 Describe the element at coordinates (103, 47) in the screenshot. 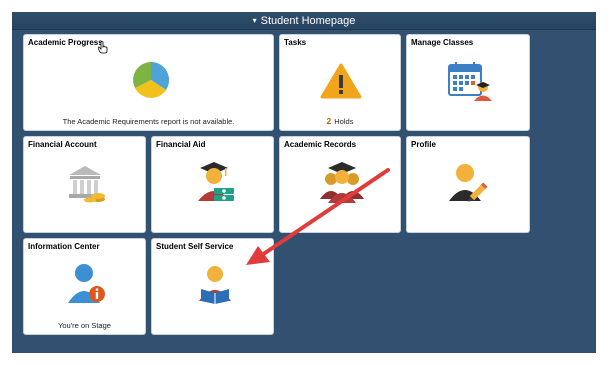

I see `hand-cursor-icon` at that location.